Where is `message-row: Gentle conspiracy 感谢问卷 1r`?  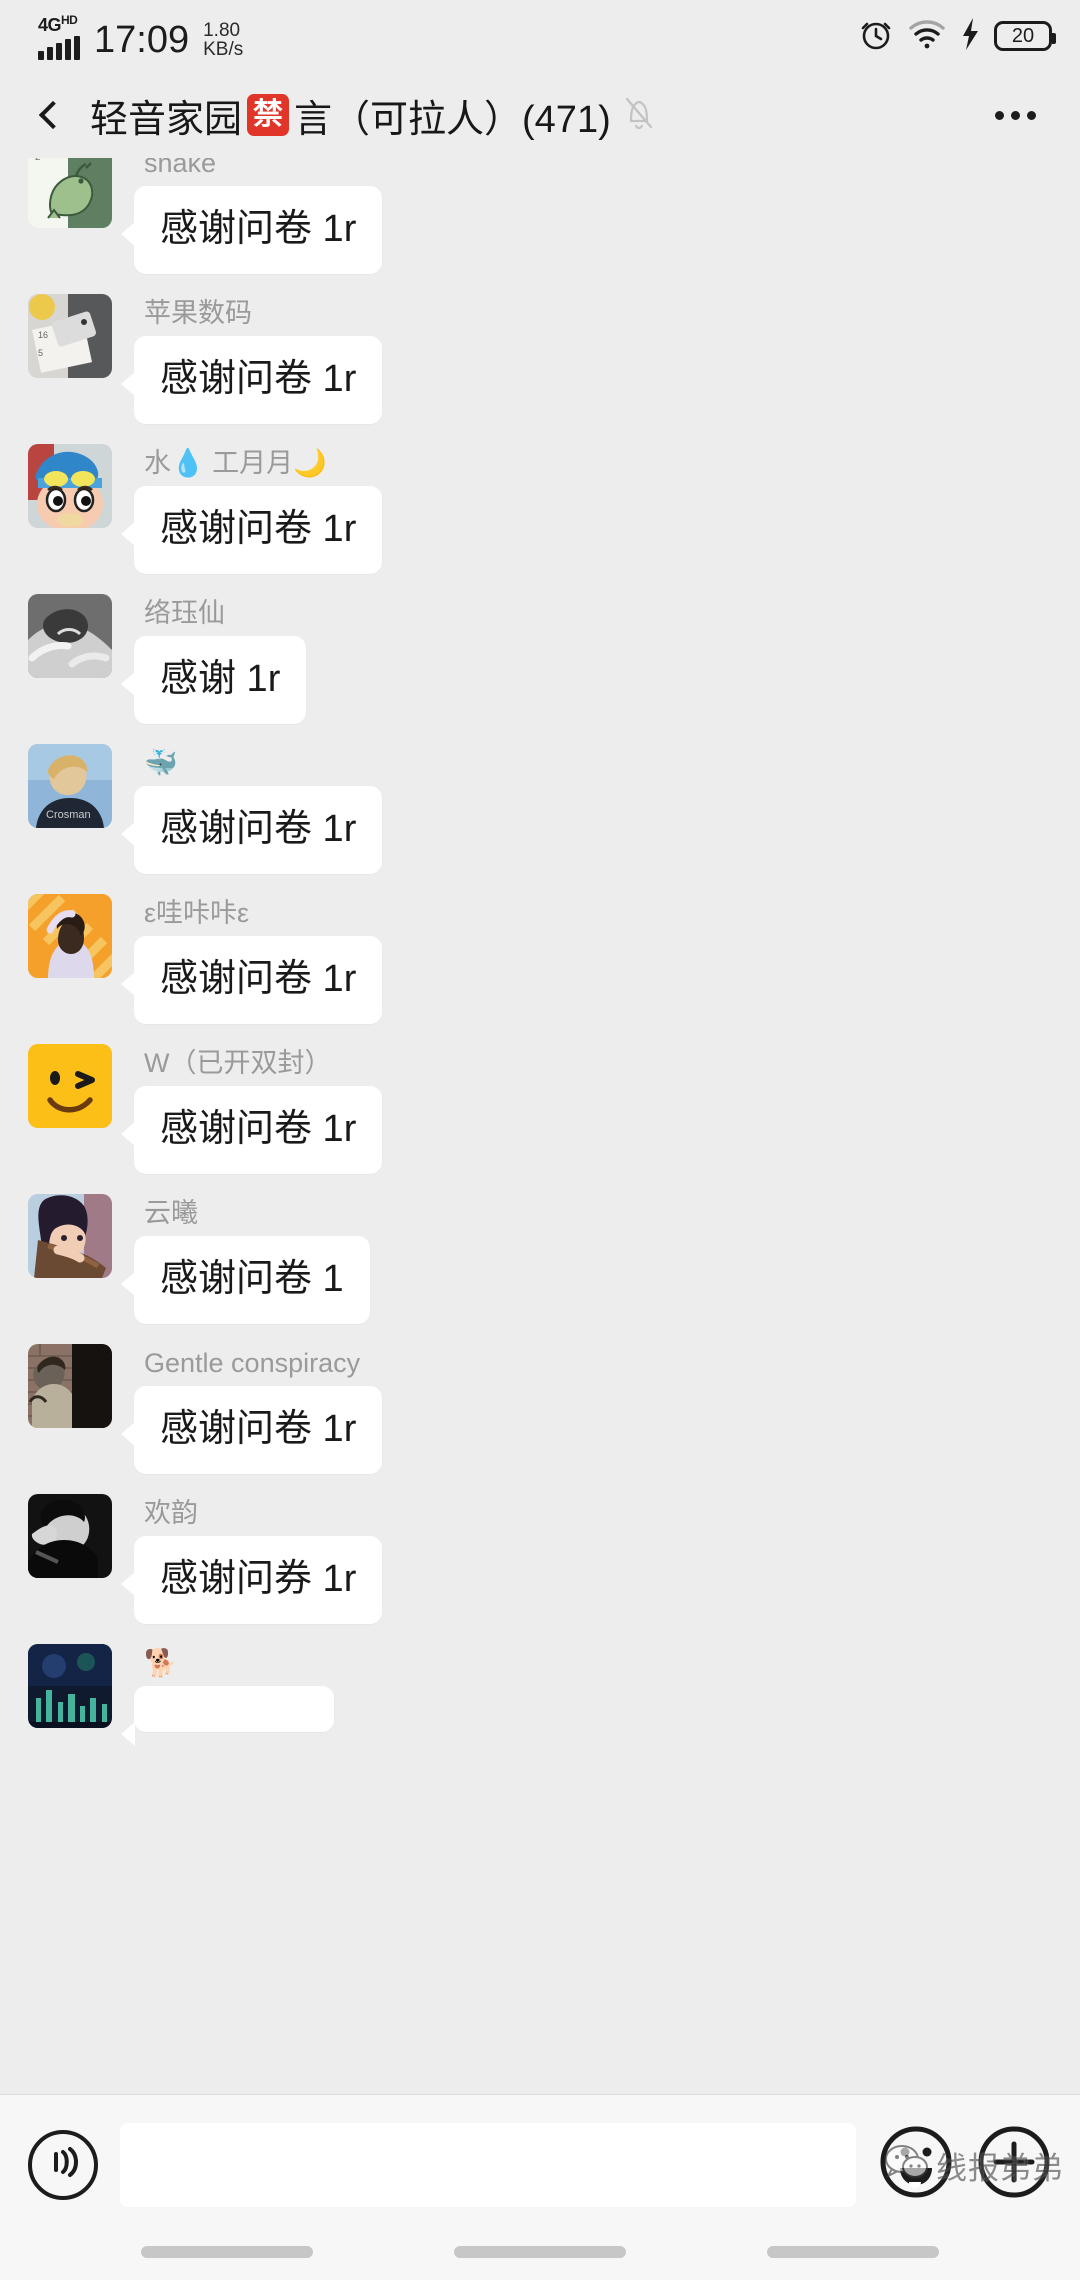
message-row: Gentle conspiracy 感谢问卷 1r is located at coordinates (540, 1409).